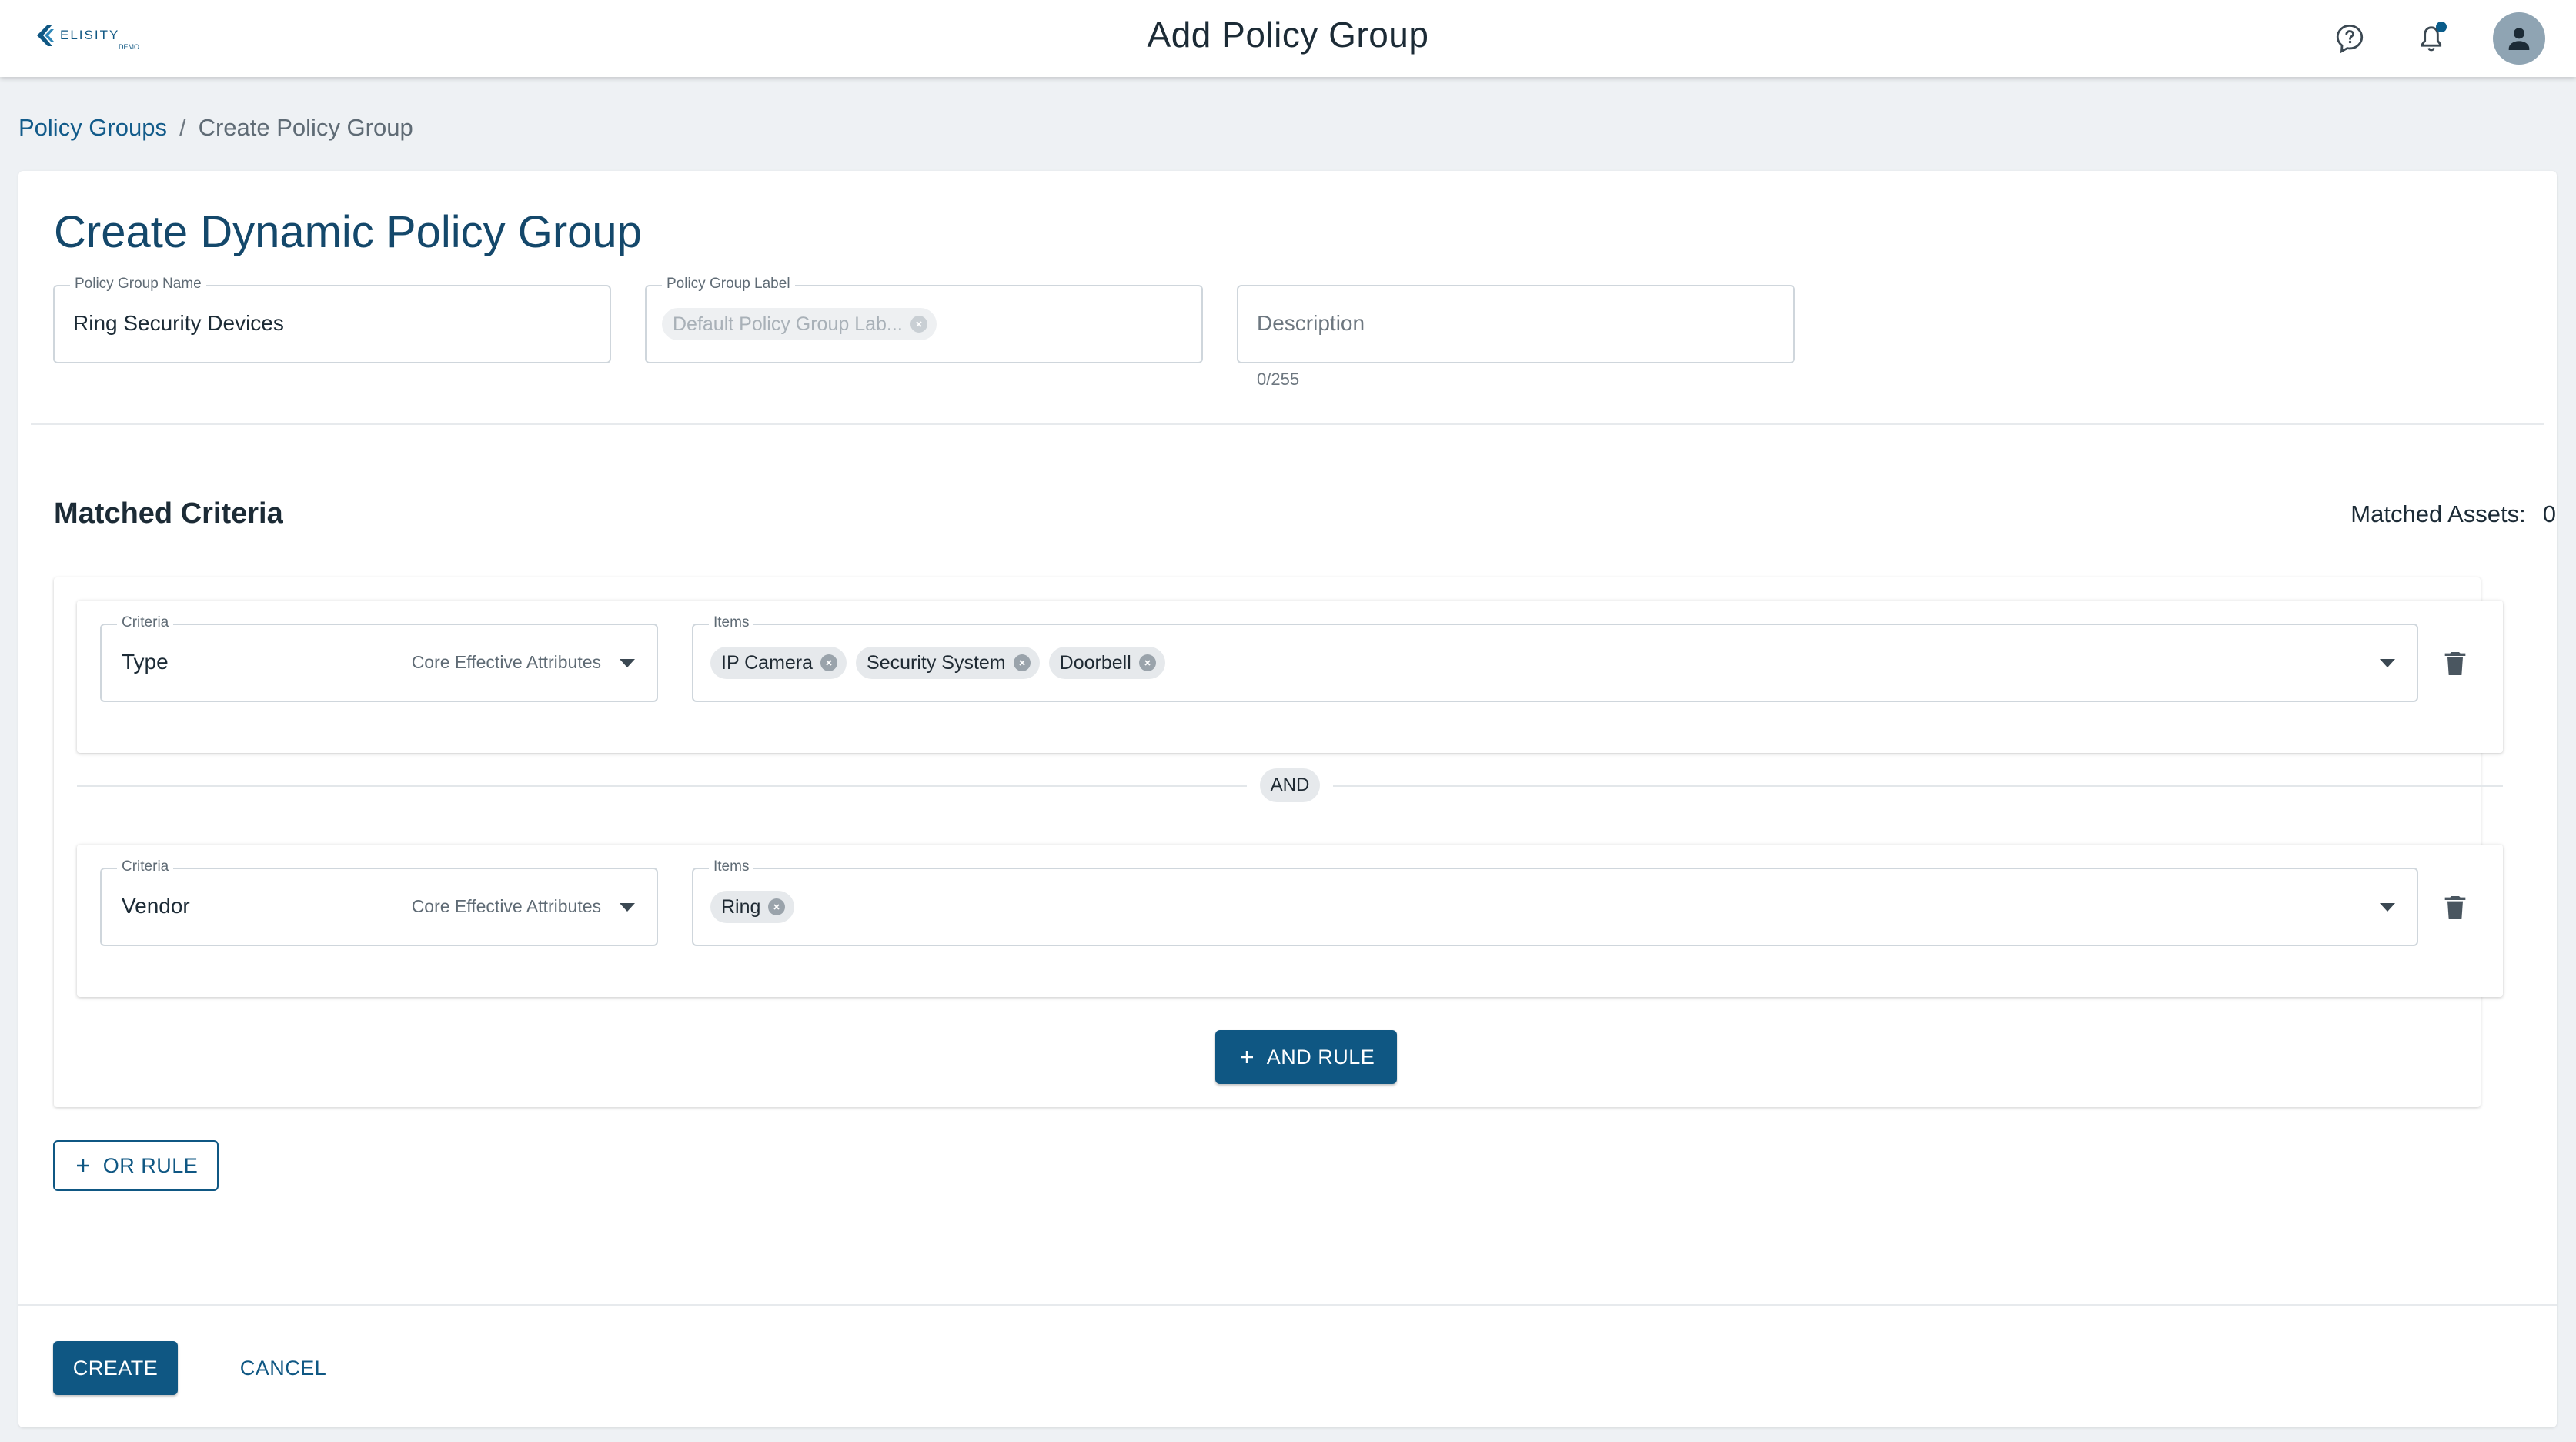 This screenshot has width=2576, height=1442. Describe the element at coordinates (2350, 38) in the screenshot. I see `help-icon` at that location.